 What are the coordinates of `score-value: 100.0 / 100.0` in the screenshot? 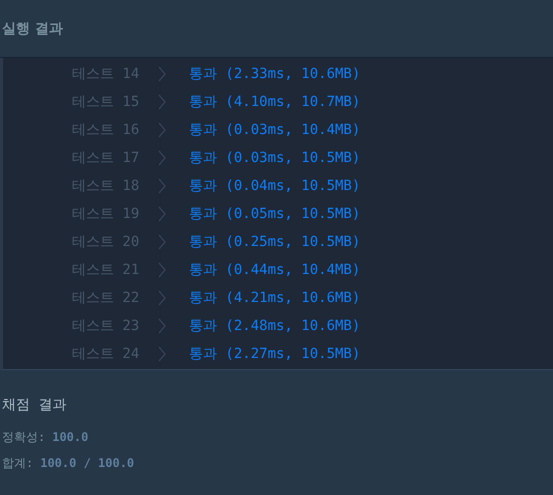 It's located at (87, 463).